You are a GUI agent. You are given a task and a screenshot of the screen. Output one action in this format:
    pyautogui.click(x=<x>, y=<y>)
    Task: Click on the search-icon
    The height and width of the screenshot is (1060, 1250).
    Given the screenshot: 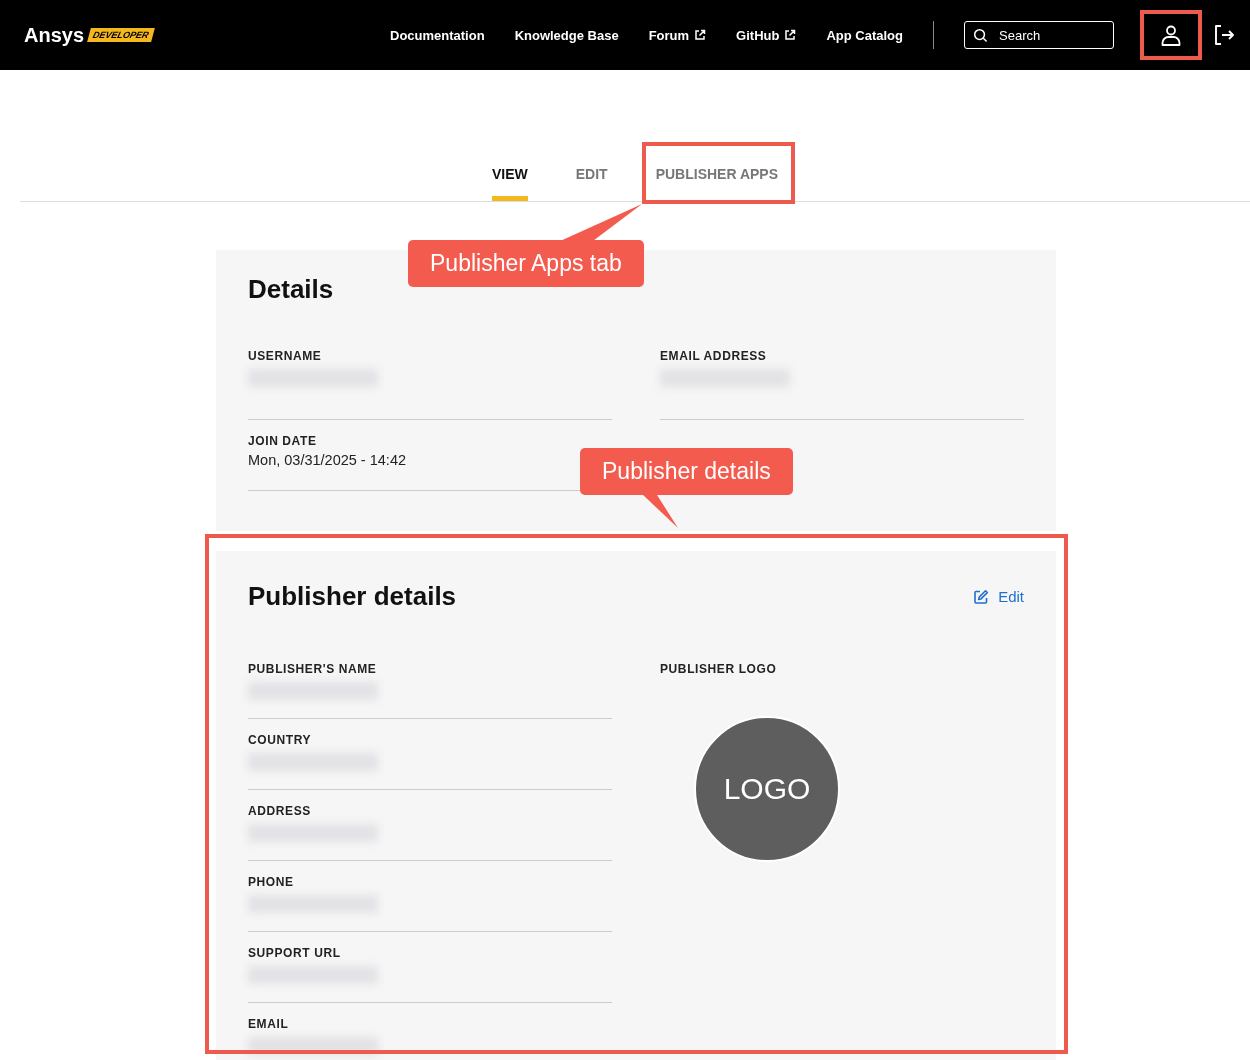 What is the action you would take?
    pyautogui.click(x=980, y=35)
    